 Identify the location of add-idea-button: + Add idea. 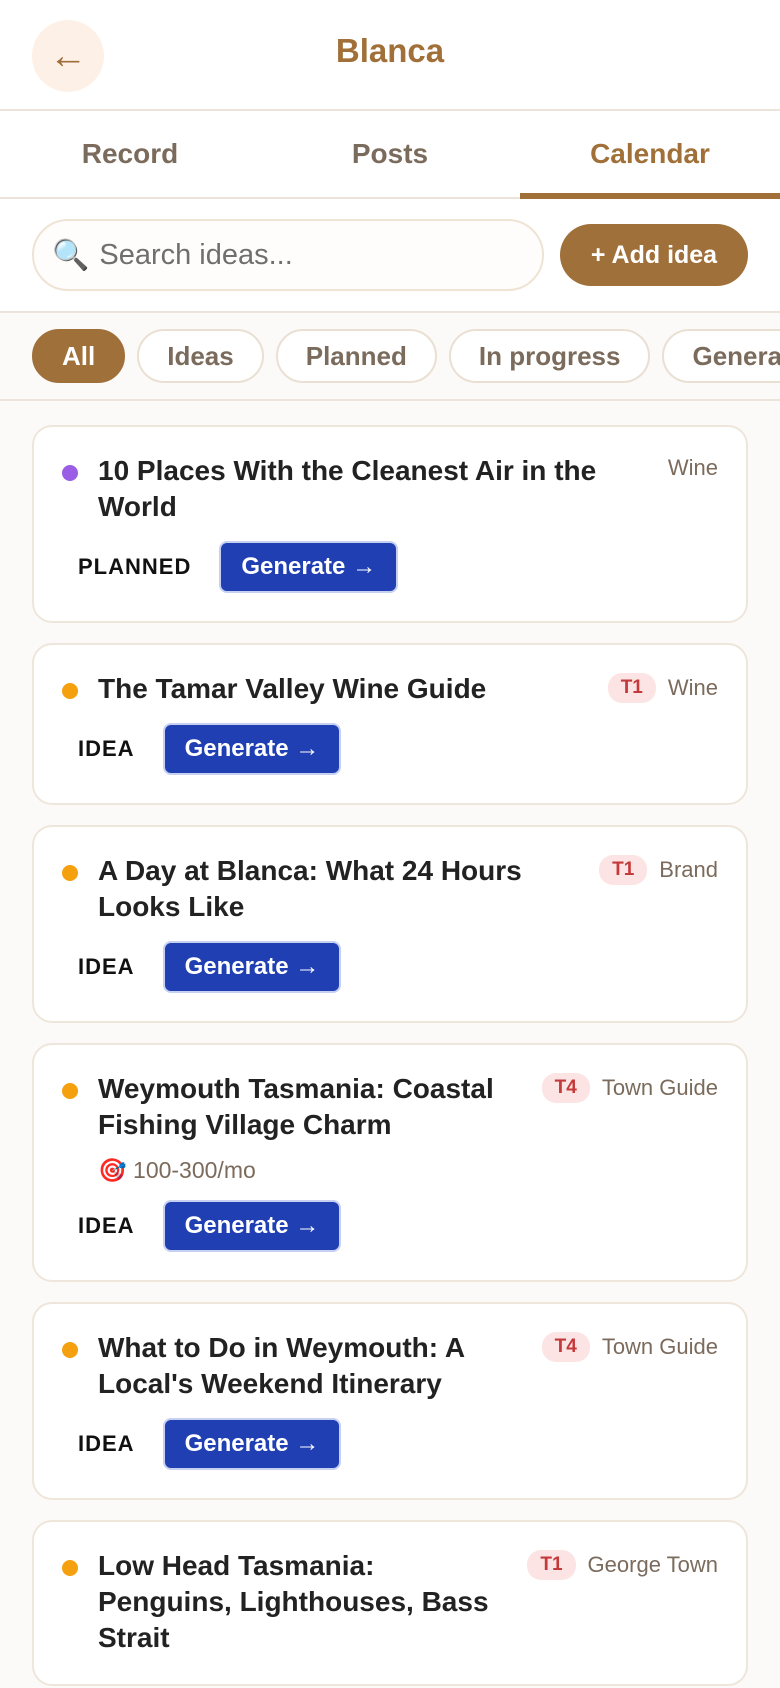
(654, 255).